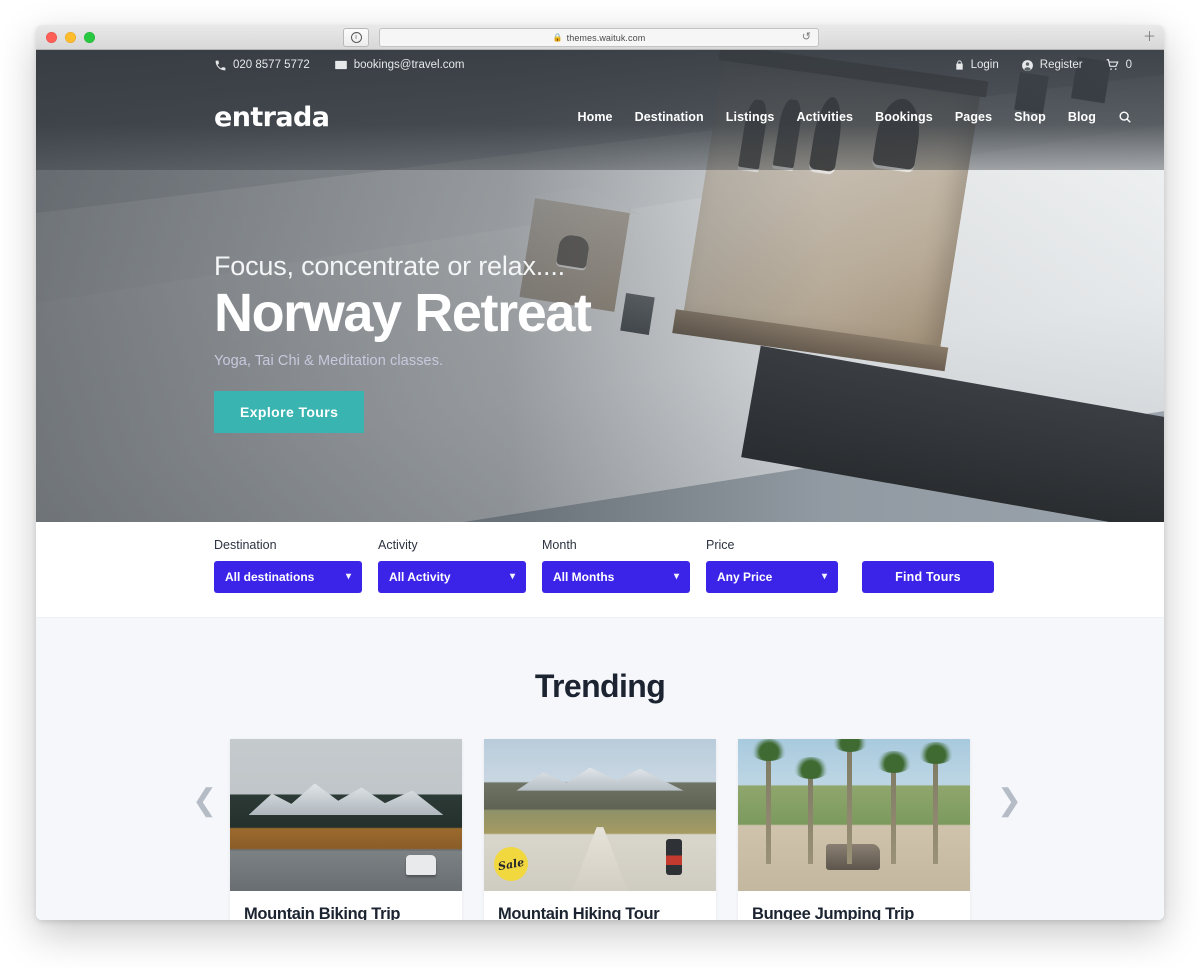 This screenshot has width=1200, height=969. I want to click on hero-subtitle: Yoga, Tai Chi & Meditation classes., so click(329, 360).